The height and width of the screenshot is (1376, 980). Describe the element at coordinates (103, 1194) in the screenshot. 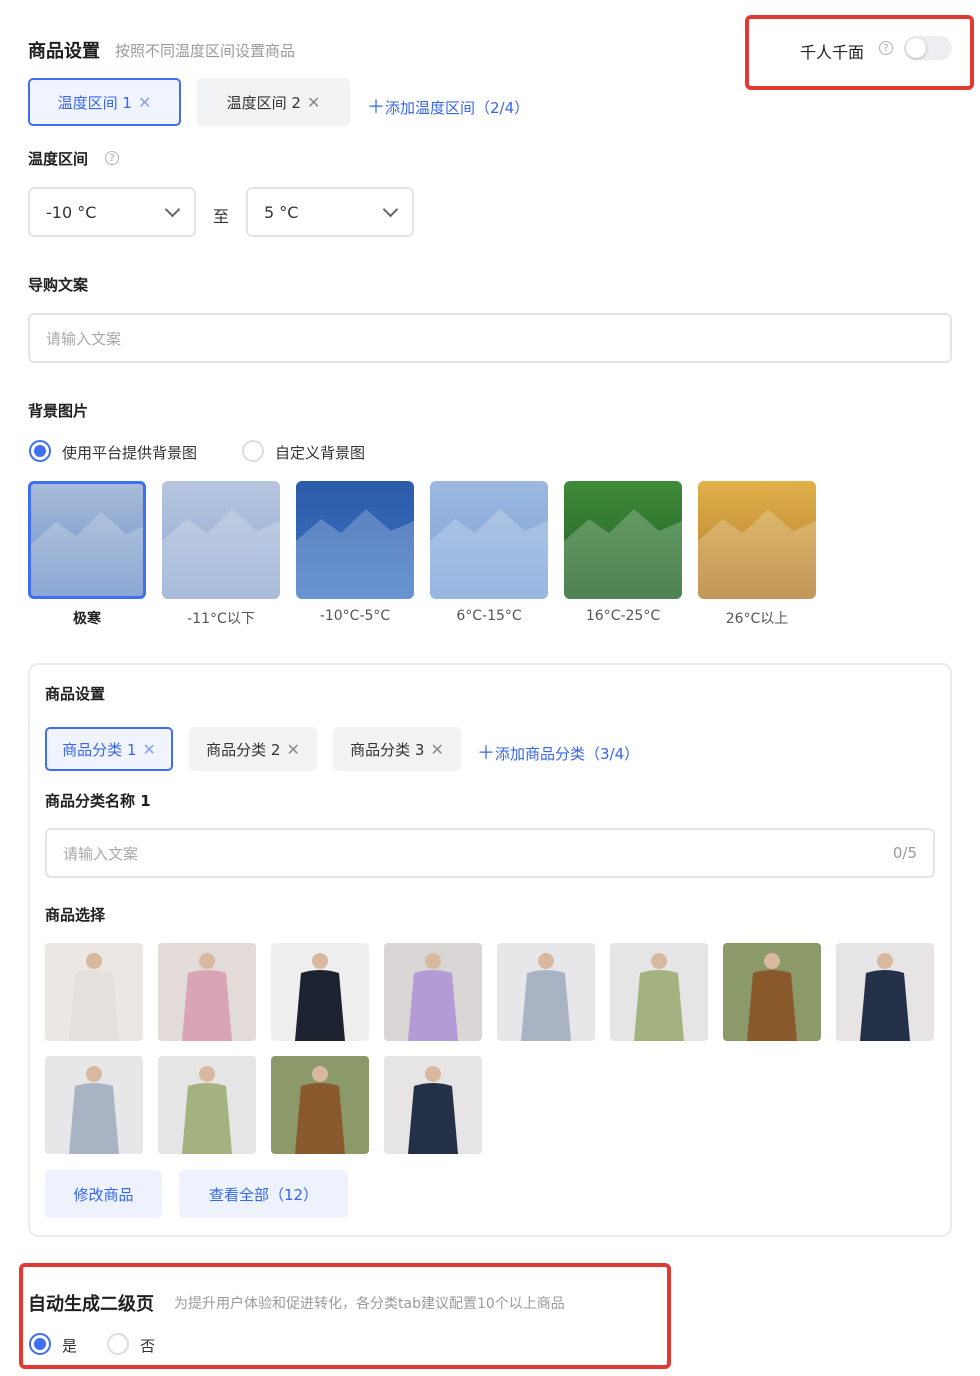

I see `edit-products-button: 修改商品` at that location.